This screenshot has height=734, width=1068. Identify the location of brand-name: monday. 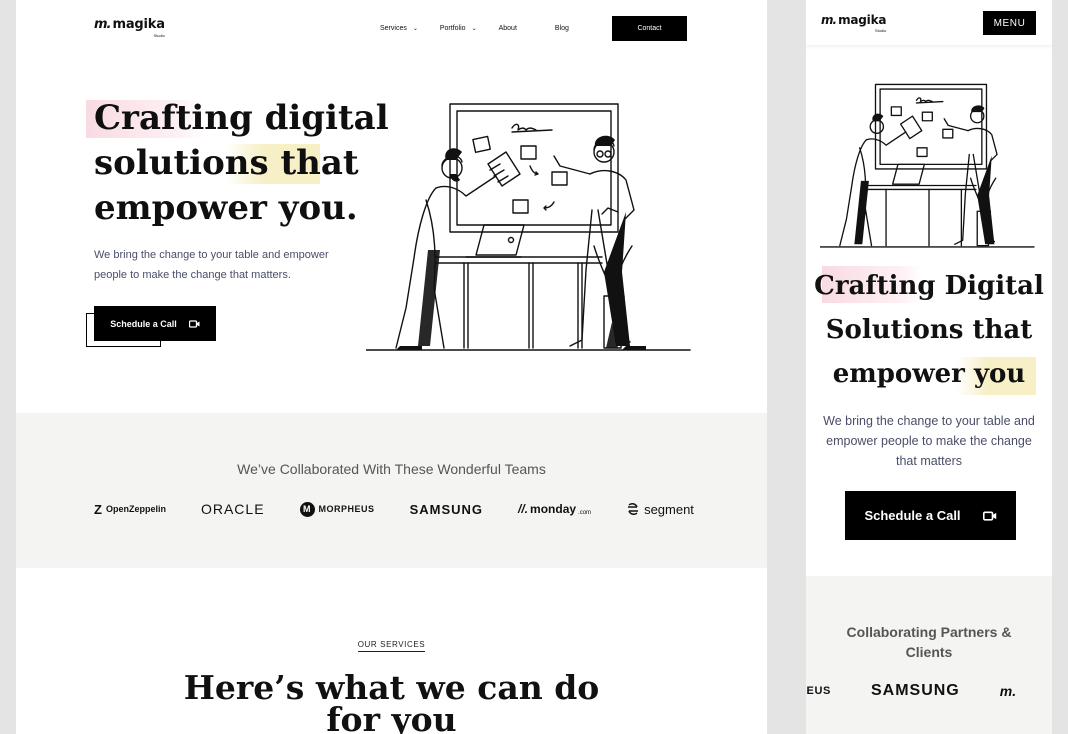
(553, 509).